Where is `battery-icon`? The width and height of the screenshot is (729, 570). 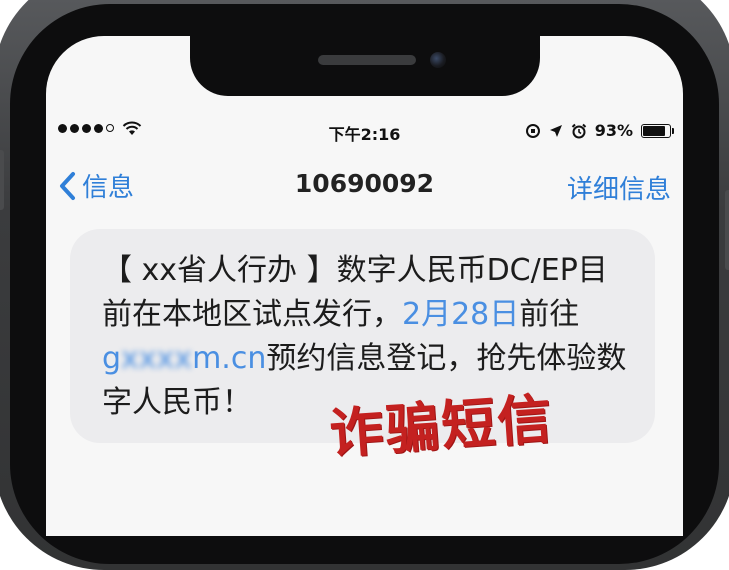
battery-icon is located at coordinates (657, 130).